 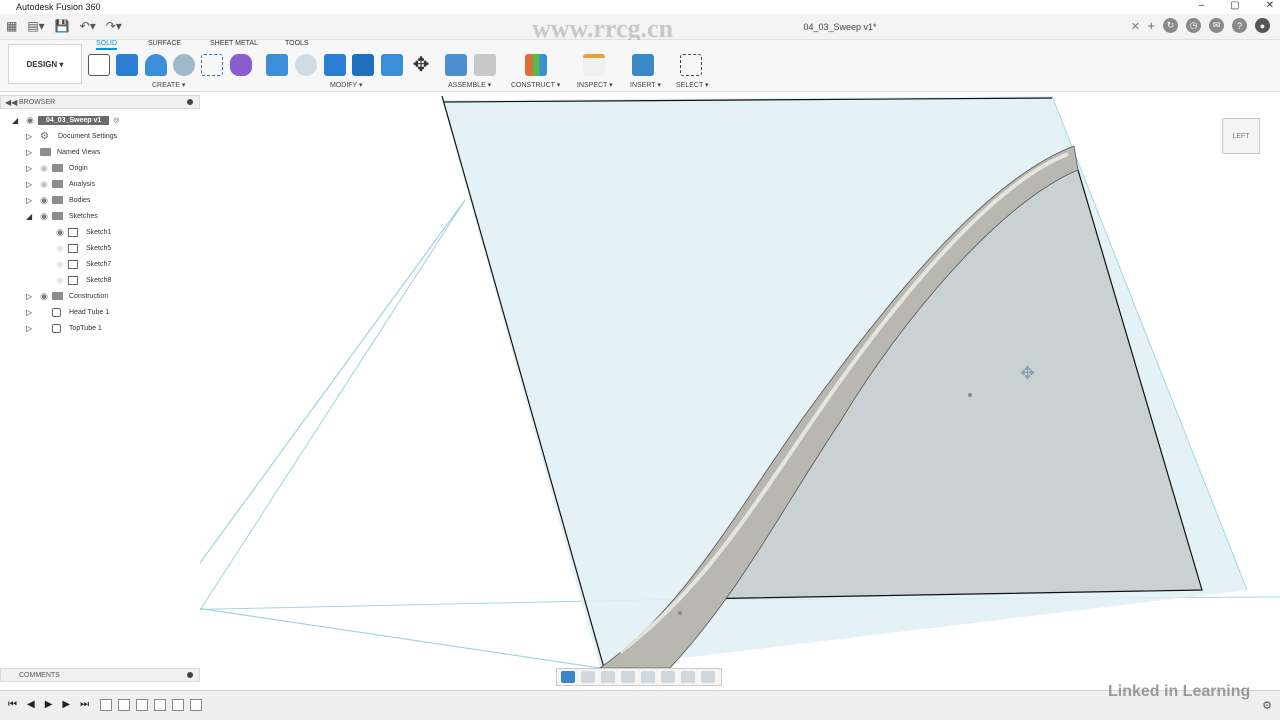 I want to click on fillet-icon, so click(x=306, y=65).